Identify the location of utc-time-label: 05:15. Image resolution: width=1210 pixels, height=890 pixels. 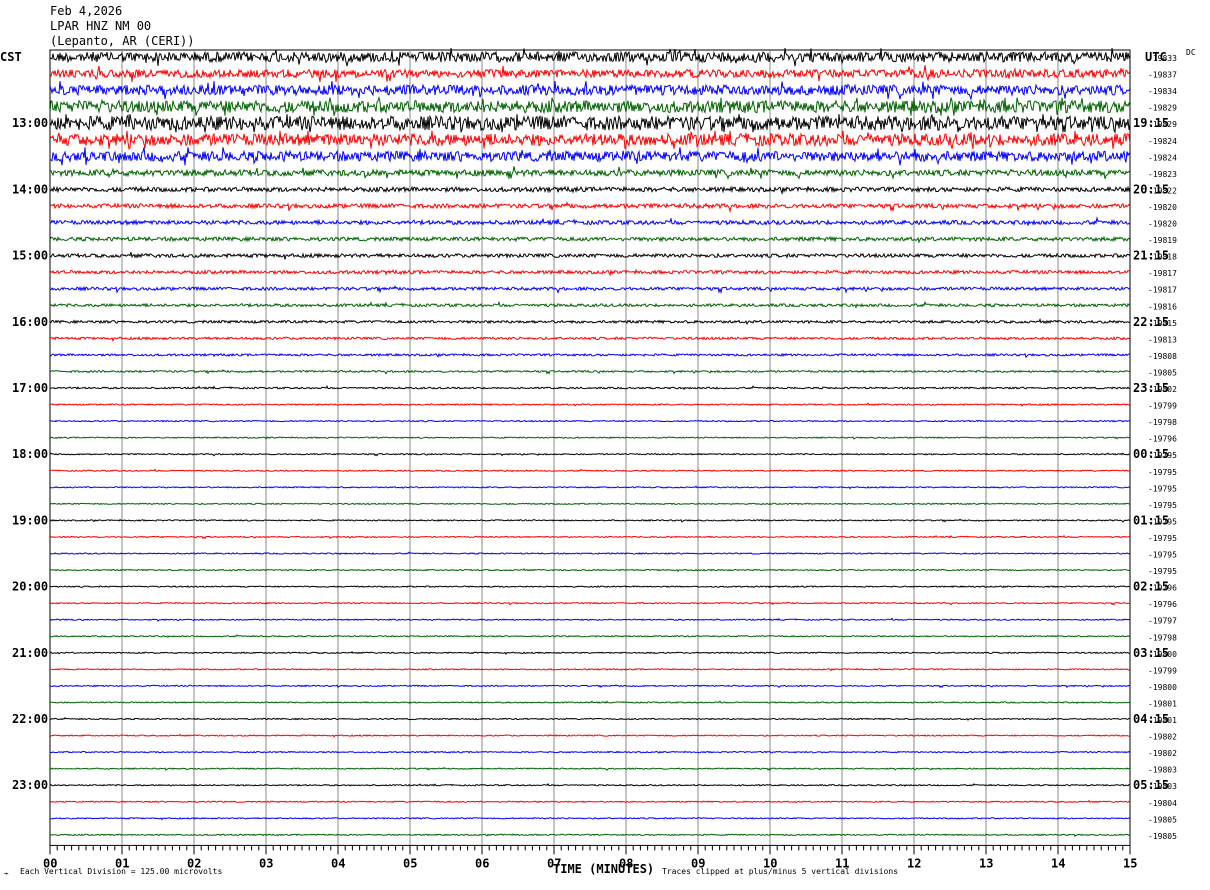
(1151, 785).